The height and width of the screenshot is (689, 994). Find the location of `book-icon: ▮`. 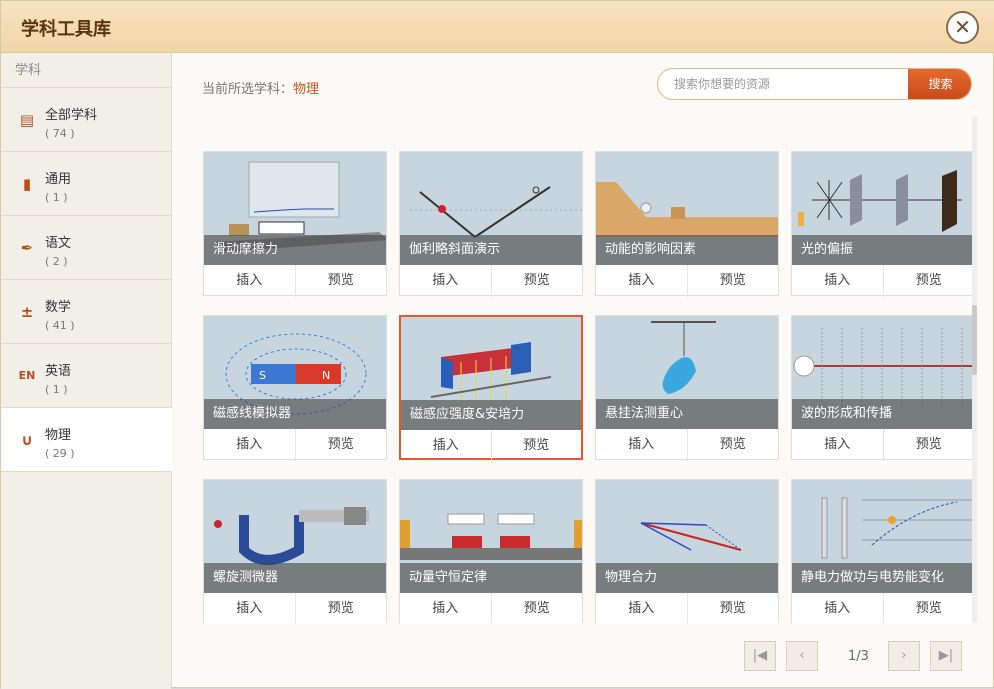

book-icon: ▮ is located at coordinates (27, 184).